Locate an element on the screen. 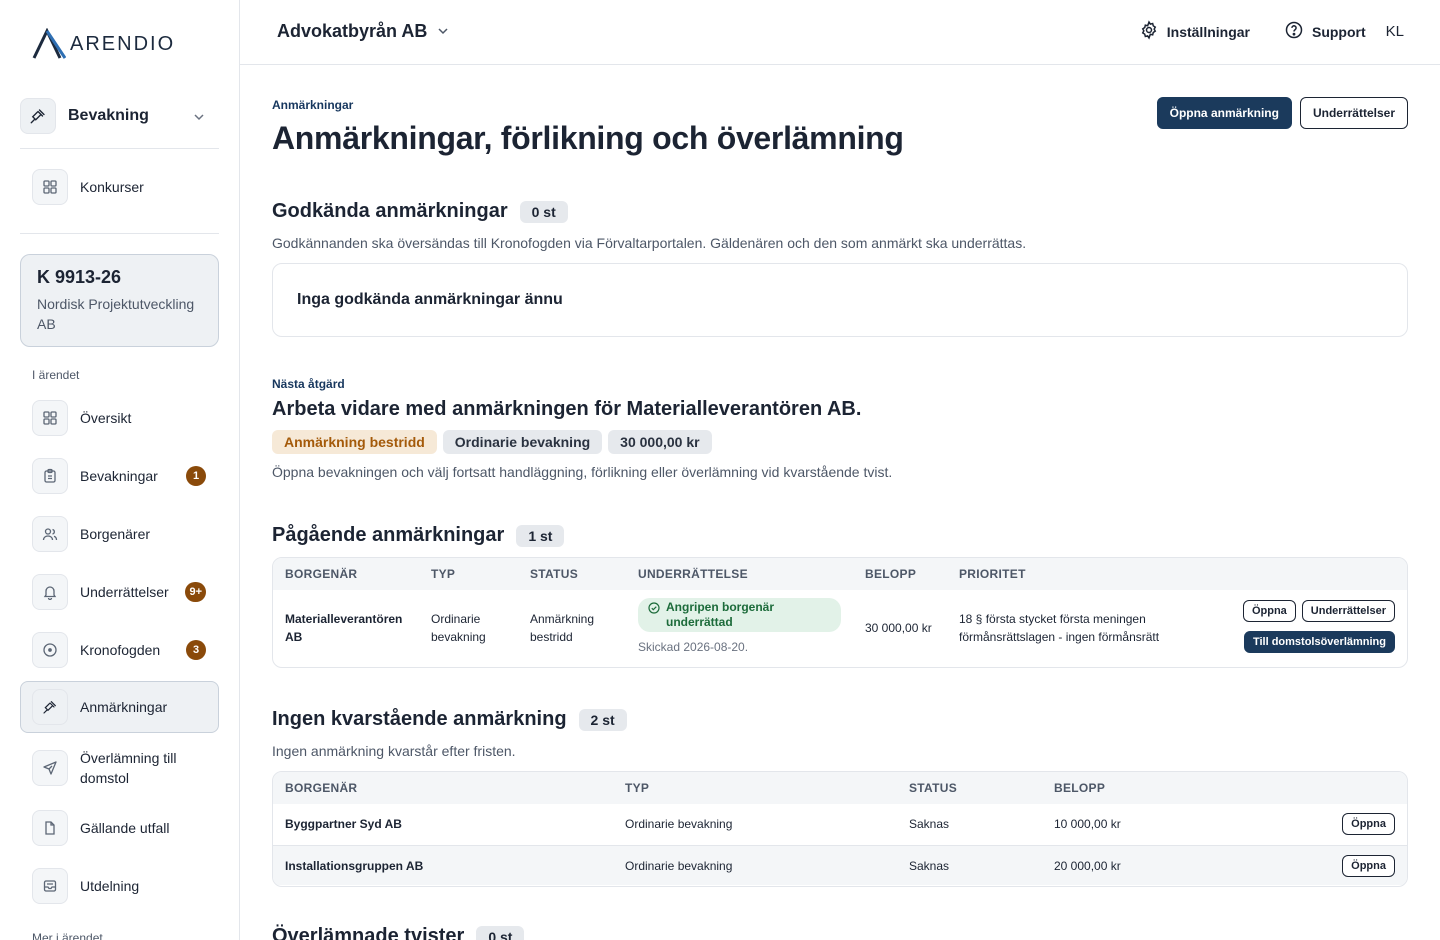  creditor-cell: Byggpartner Syd AB is located at coordinates (343, 824).